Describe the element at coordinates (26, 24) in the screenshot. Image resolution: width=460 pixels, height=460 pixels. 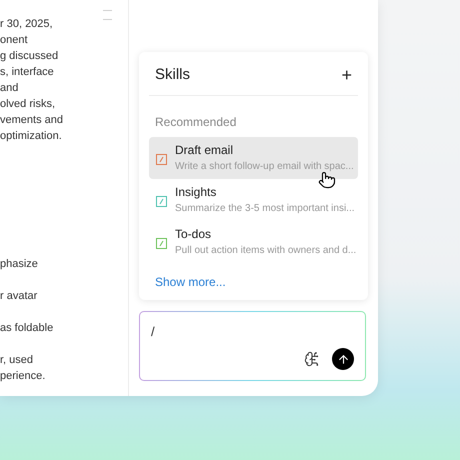
I see `document-text: r 30, 2025,` at that location.